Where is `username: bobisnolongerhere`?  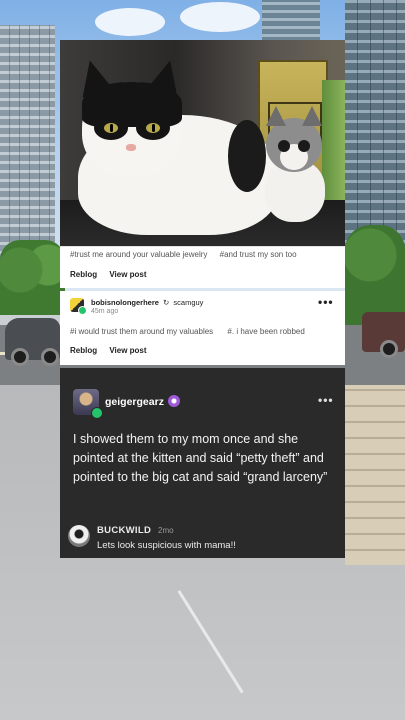 username: bobisnolongerhere is located at coordinates (125, 302).